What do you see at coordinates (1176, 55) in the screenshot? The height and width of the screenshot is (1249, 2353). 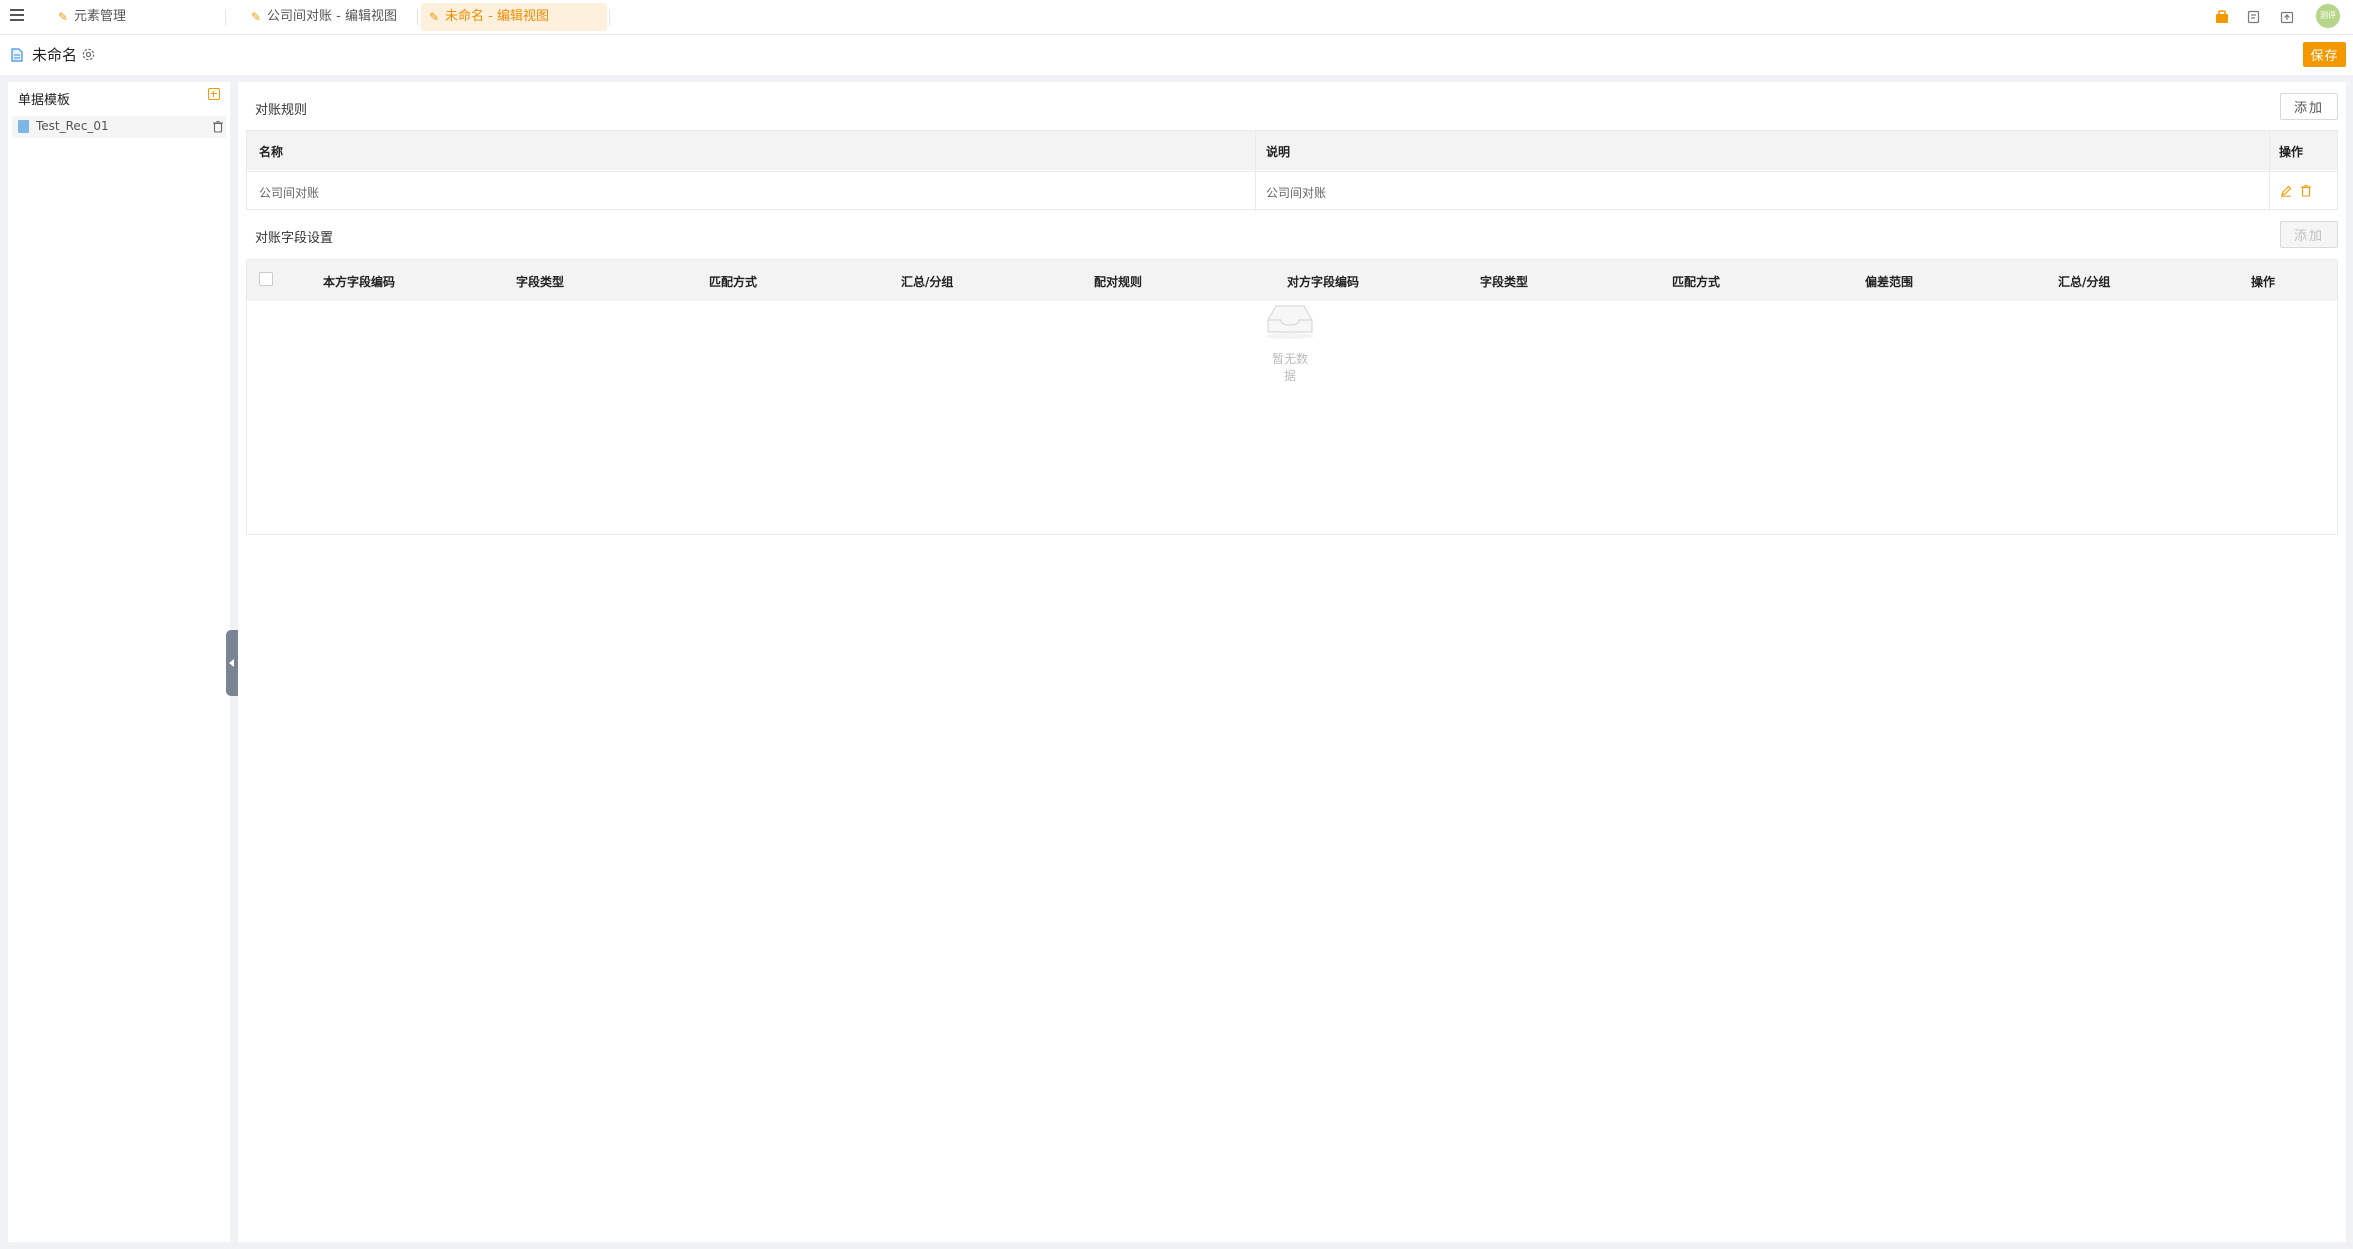 I see `page-header: 未命名 保存` at bounding box center [1176, 55].